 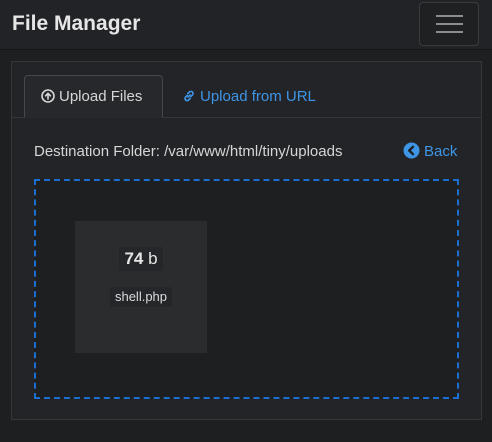 I want to click on tab-upload-from-url-label: Upload from URL, so click(x=258, y=96).